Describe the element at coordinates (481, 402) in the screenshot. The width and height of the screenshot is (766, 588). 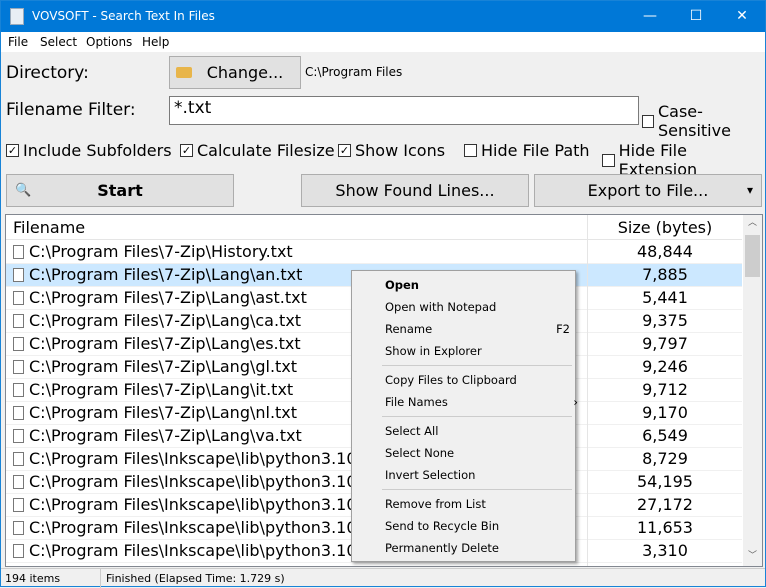
I see `menu-item-file-names: File Names ›` at that location.